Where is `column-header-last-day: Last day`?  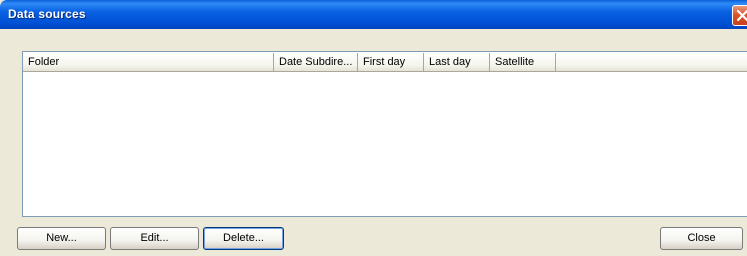
column-header-last-day: Last day is located at coordinates (457, 62).